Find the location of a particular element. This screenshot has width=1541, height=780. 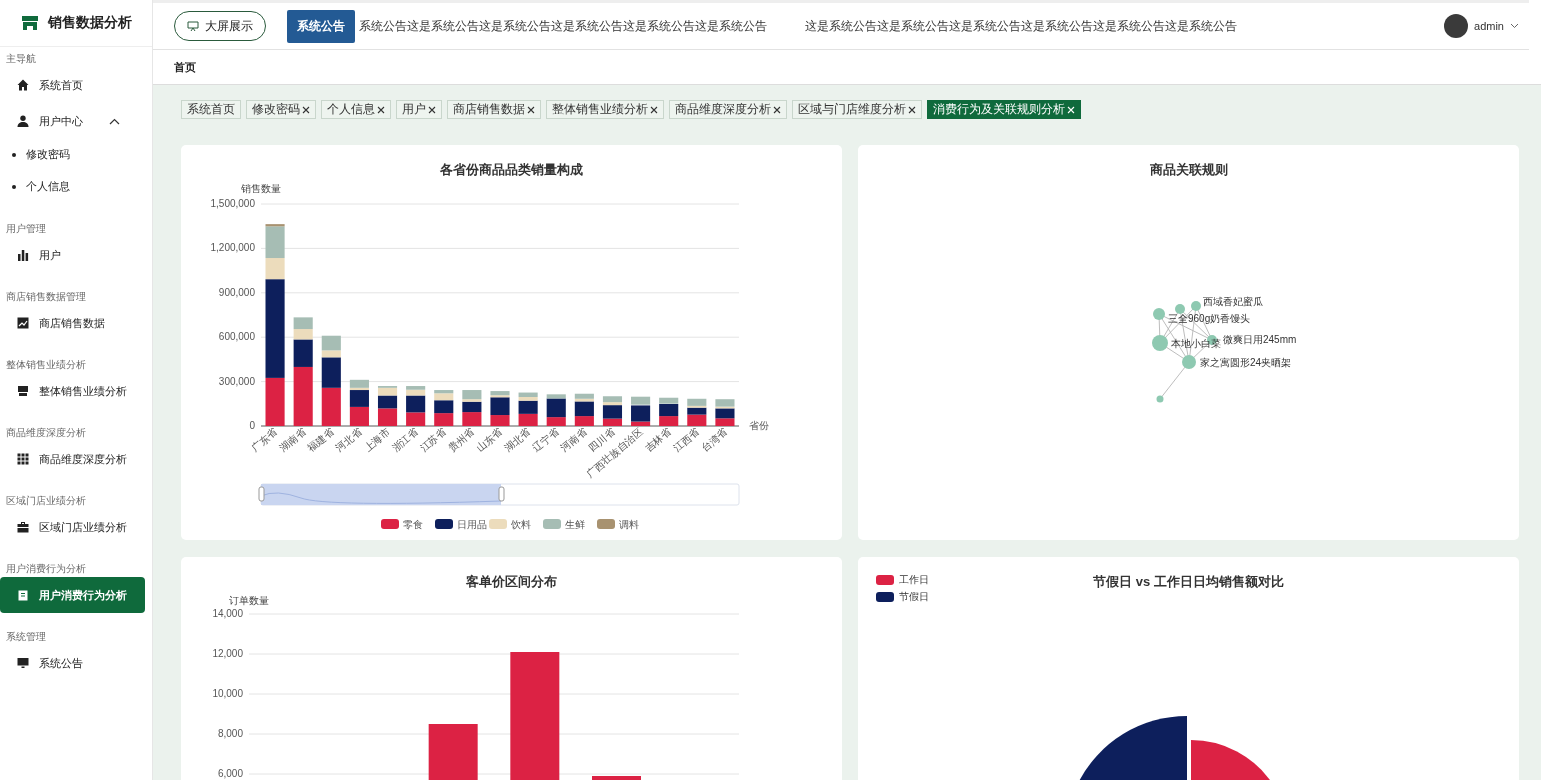

category-label: 江苏省 is located at coordinates (433, 440).